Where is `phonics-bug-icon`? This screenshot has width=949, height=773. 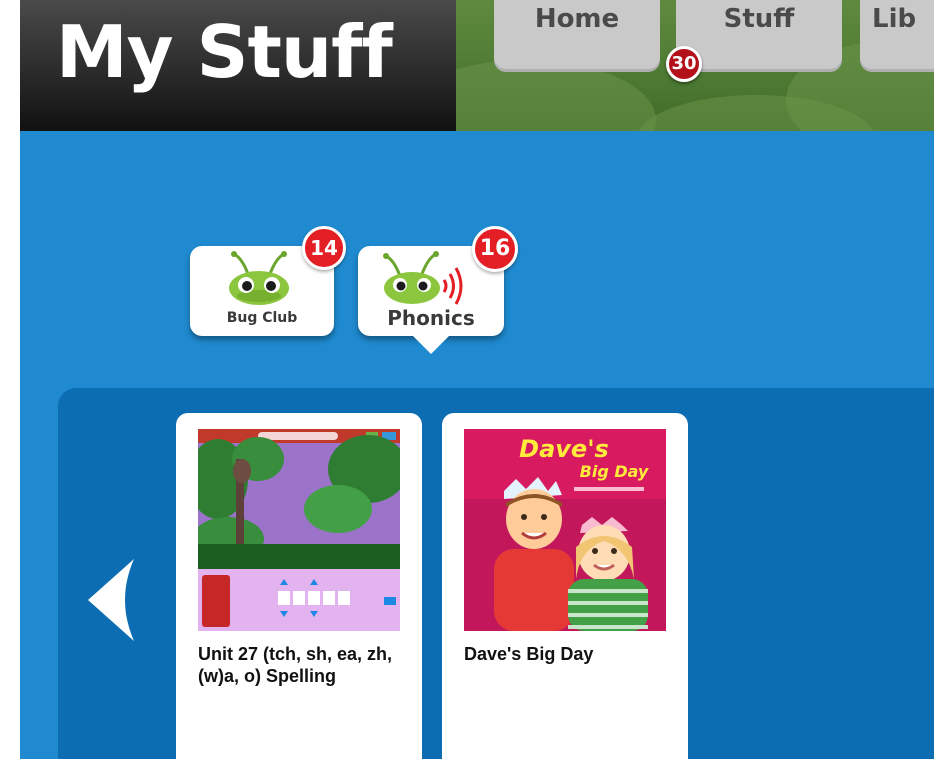 phonics-bug-icon is located at coordinates (423, 278).